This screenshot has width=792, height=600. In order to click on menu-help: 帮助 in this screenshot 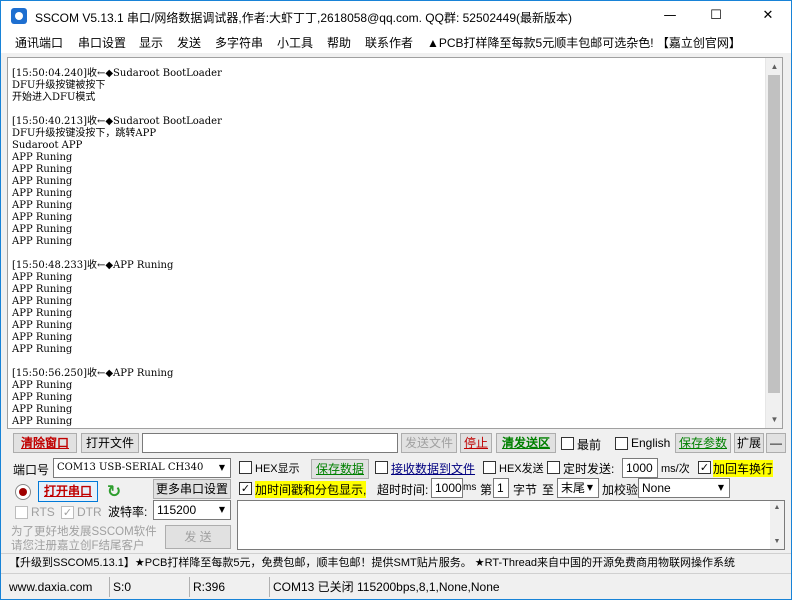, I will do `click(339, 42)`.